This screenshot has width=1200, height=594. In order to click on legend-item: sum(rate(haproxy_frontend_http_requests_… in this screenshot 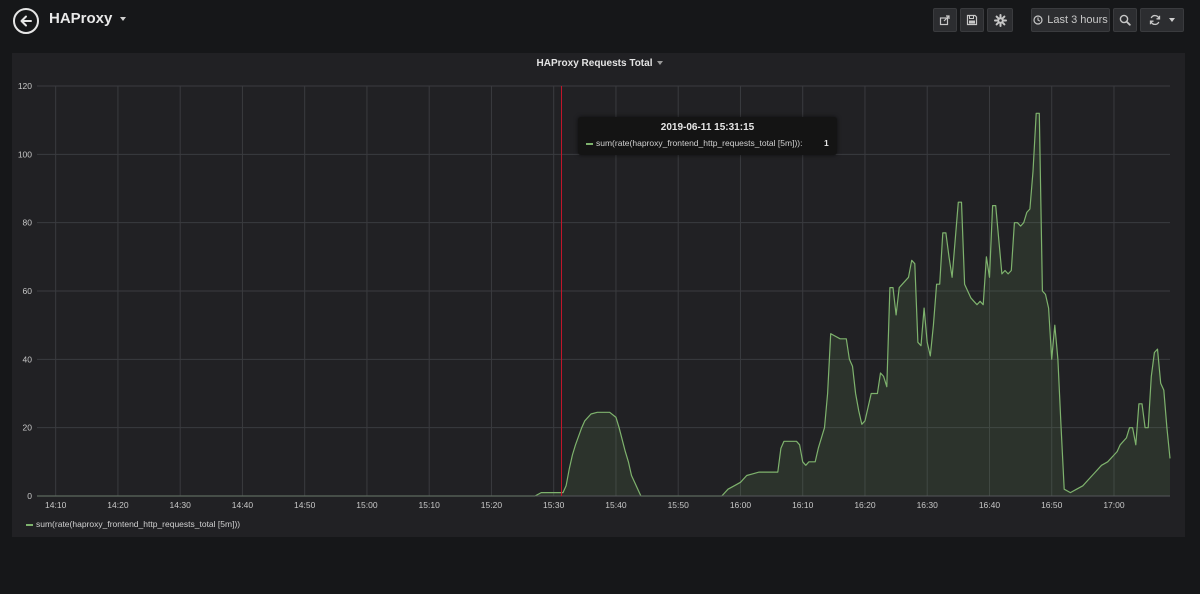, I will do `click(133, 524)`.